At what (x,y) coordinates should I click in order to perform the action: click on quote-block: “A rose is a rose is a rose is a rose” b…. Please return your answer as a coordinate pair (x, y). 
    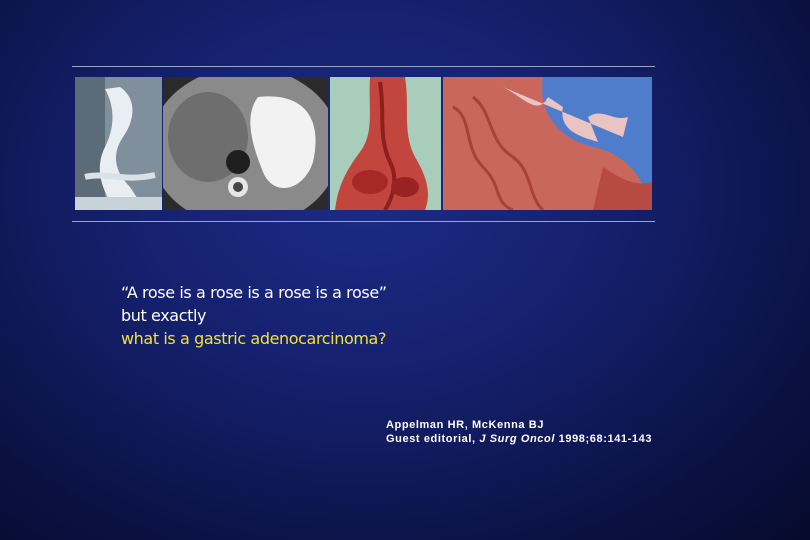
    Looking at the image, I should click on (254, 315).